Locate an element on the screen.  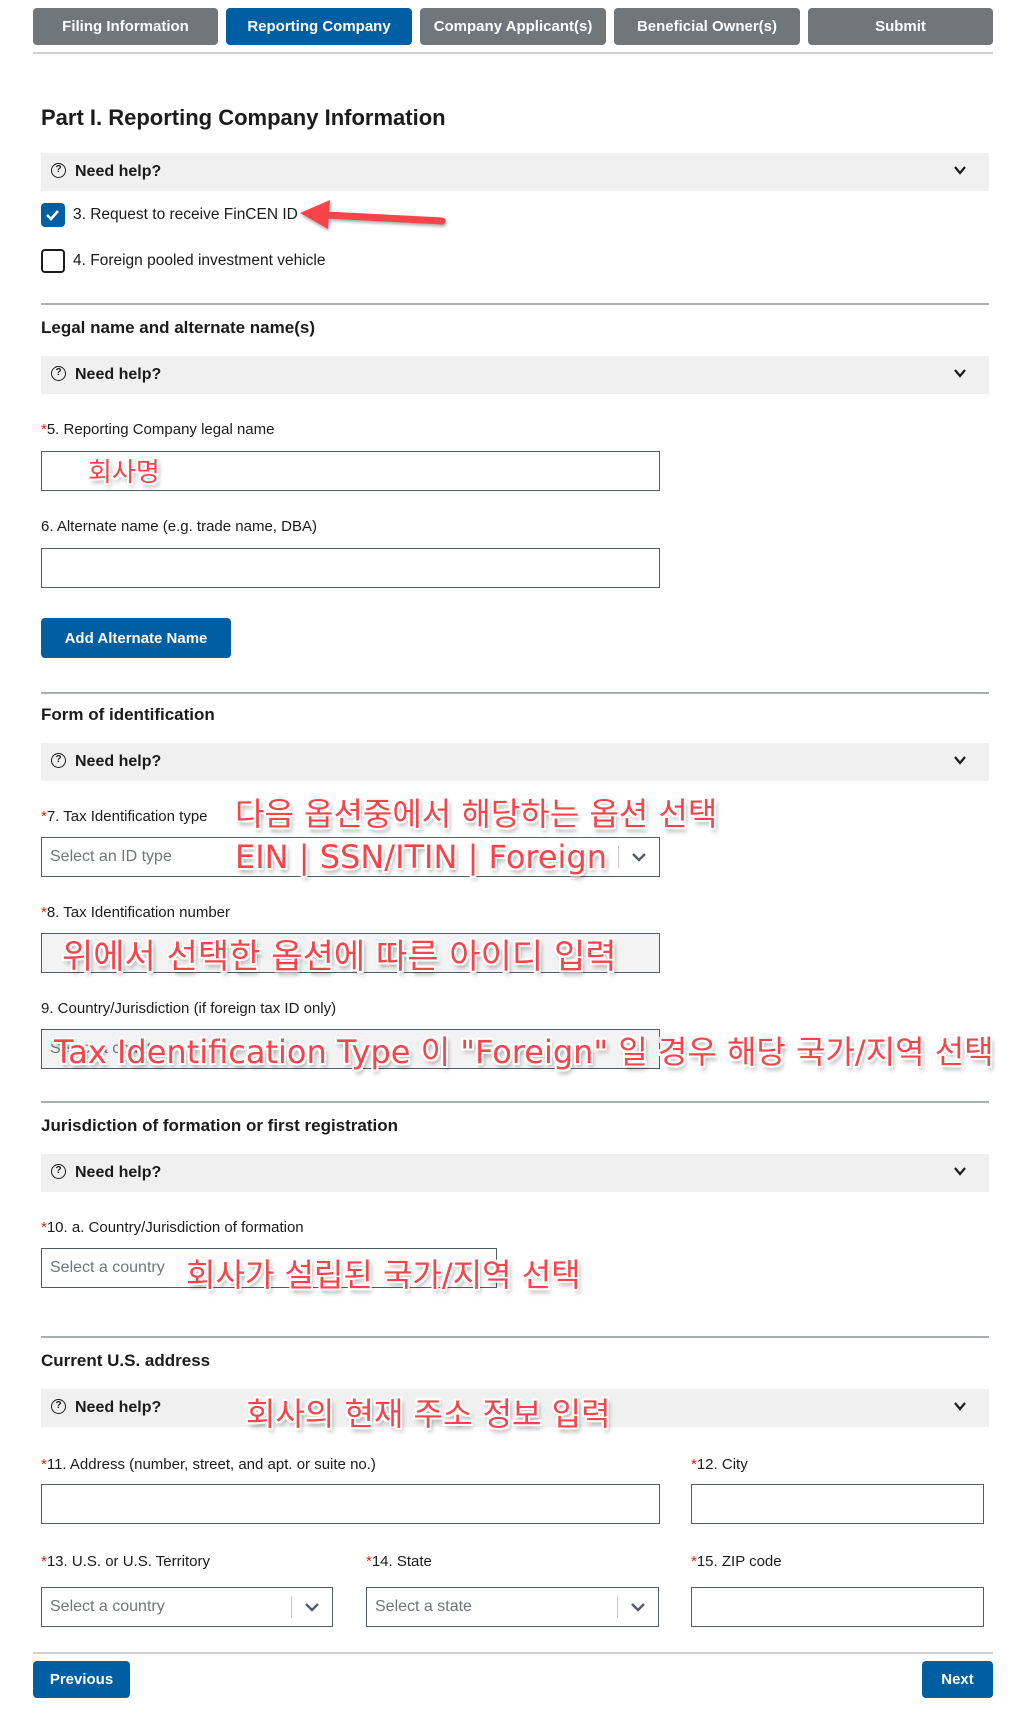
us-territory-label: *13. U.S. or U.S. Territory is located at coordinates (125, 1561).